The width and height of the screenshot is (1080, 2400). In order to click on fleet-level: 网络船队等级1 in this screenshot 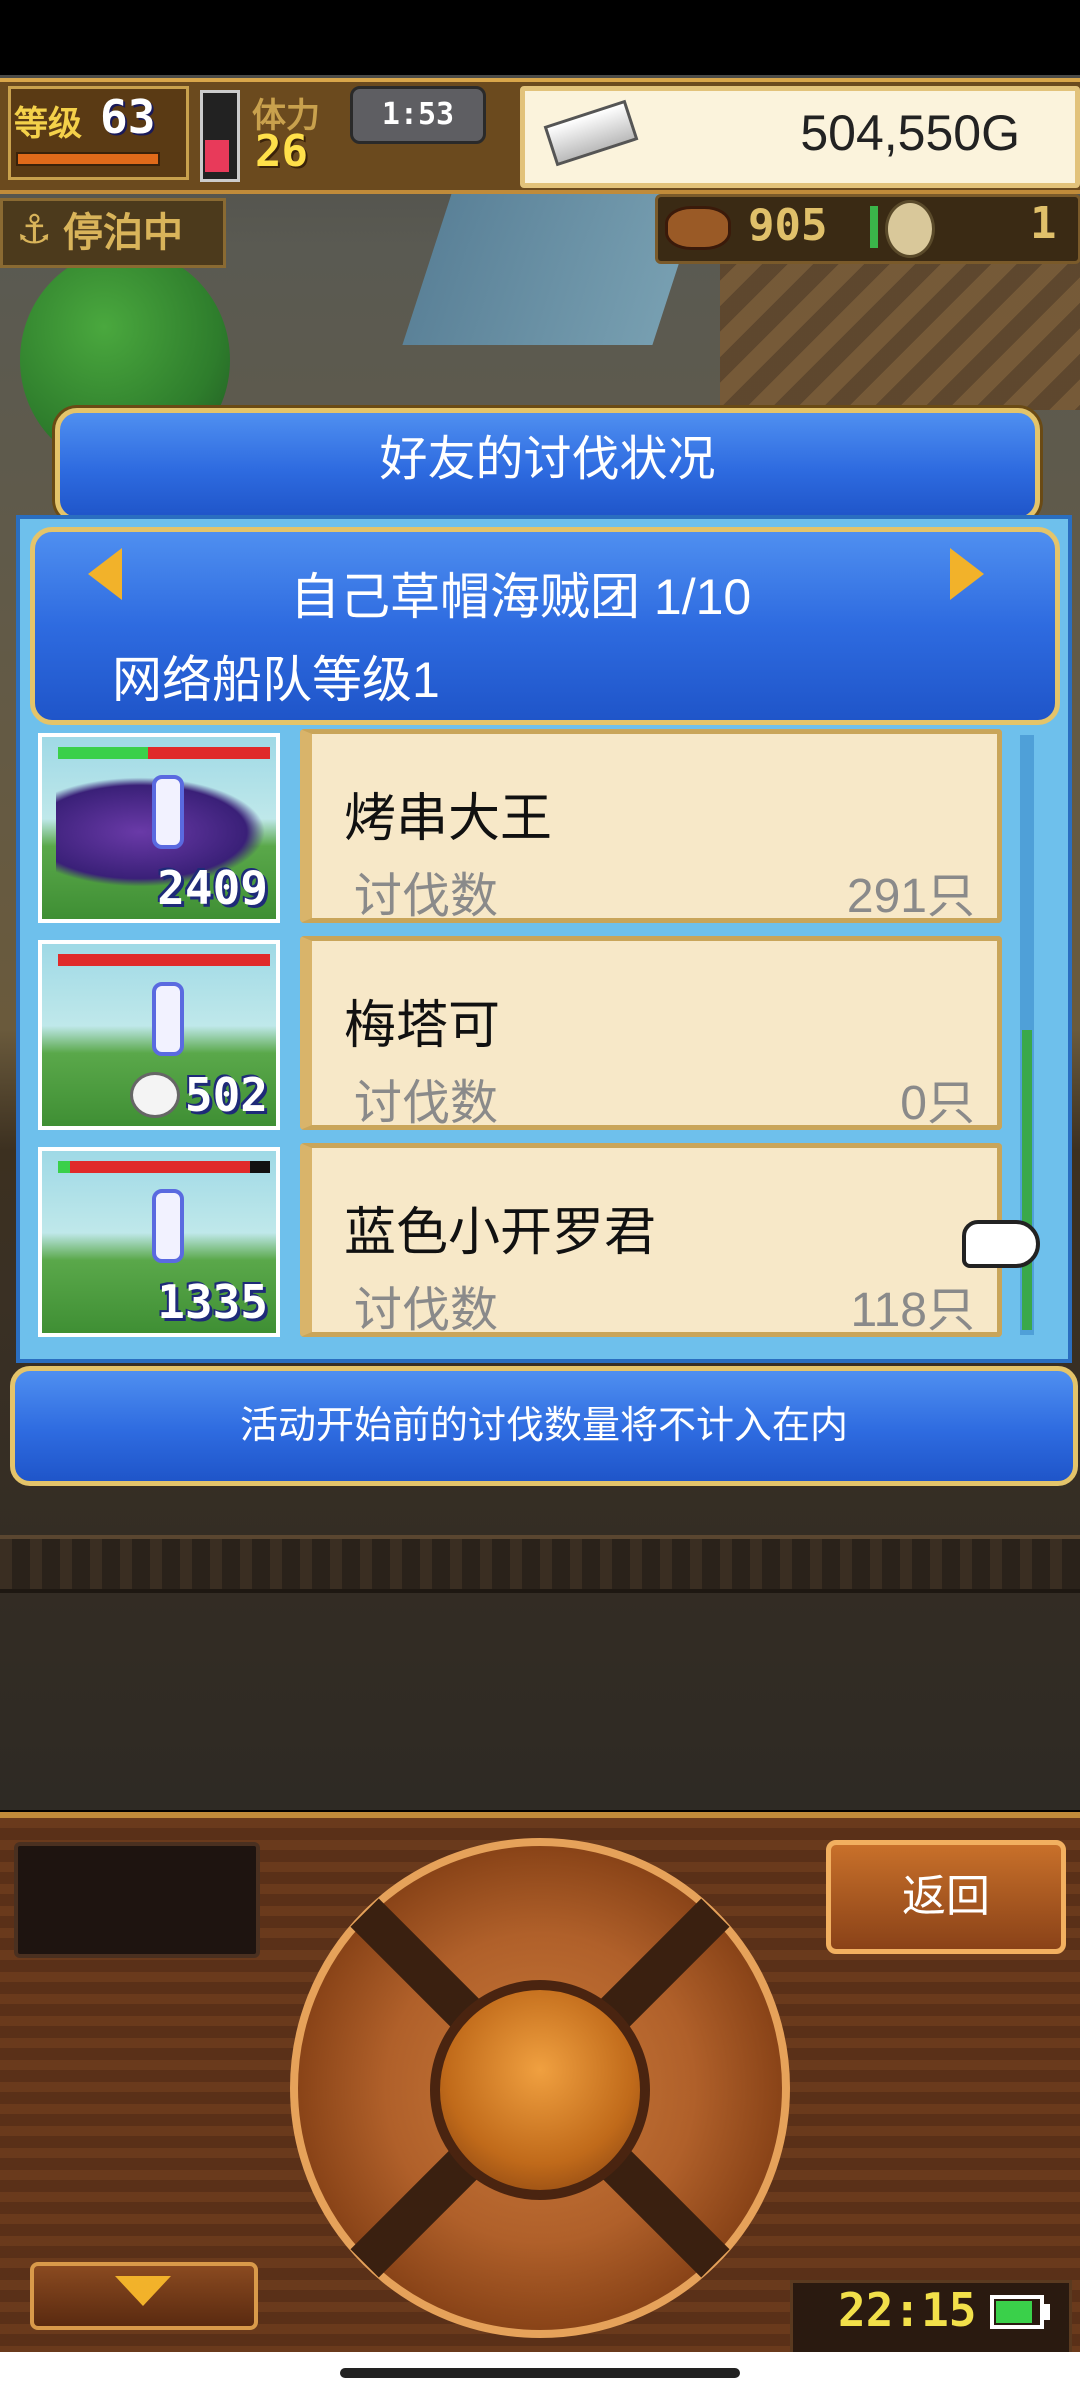, I will do `click(276, 680)`.